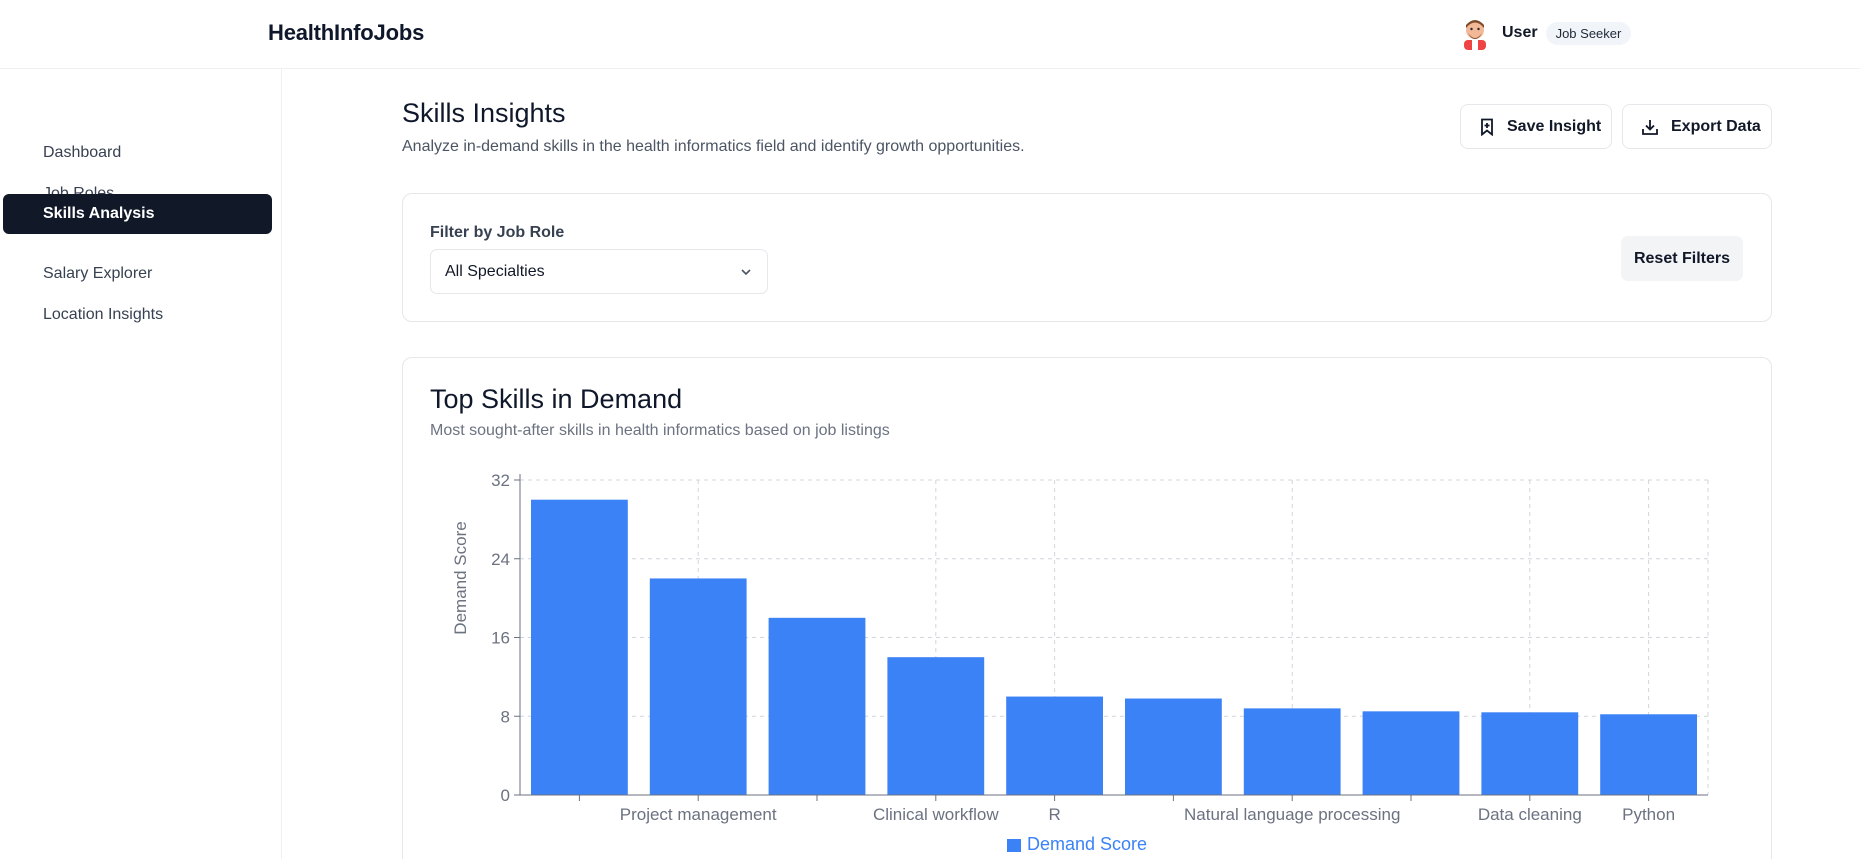  I want to click on sidebar-item-dashboard: Dashboard, so click(137, 153).